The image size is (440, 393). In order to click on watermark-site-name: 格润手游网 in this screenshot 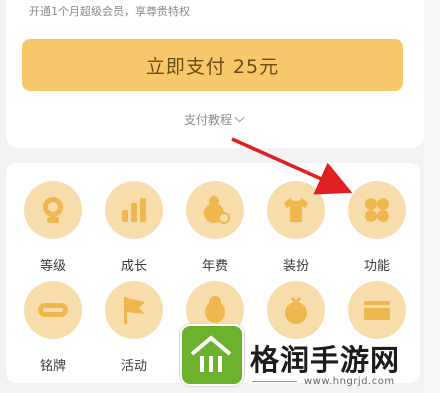, I will do `click(325, 360)`.